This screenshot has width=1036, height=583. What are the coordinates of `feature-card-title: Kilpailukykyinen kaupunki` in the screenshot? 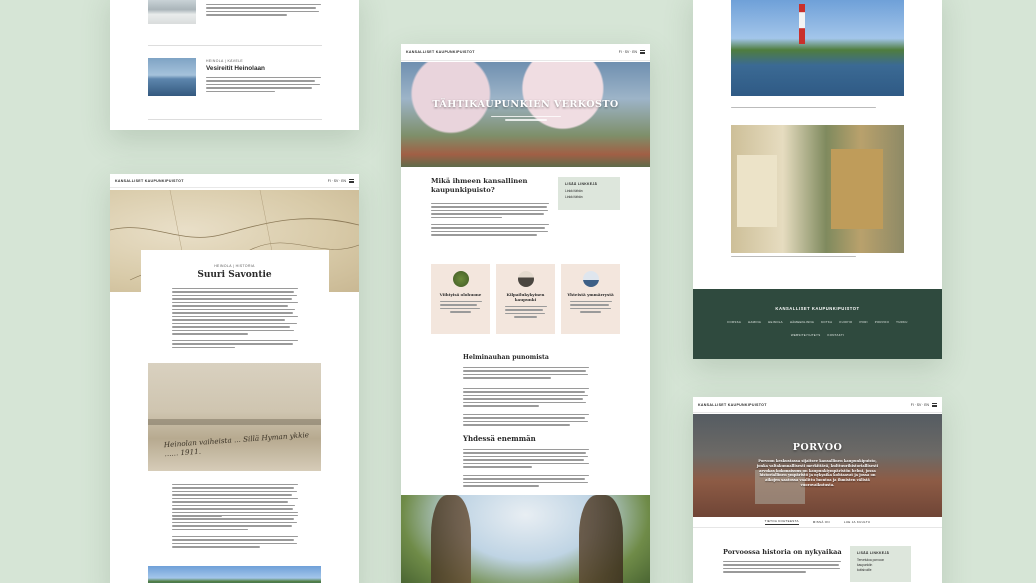 It's located at (525, 297).